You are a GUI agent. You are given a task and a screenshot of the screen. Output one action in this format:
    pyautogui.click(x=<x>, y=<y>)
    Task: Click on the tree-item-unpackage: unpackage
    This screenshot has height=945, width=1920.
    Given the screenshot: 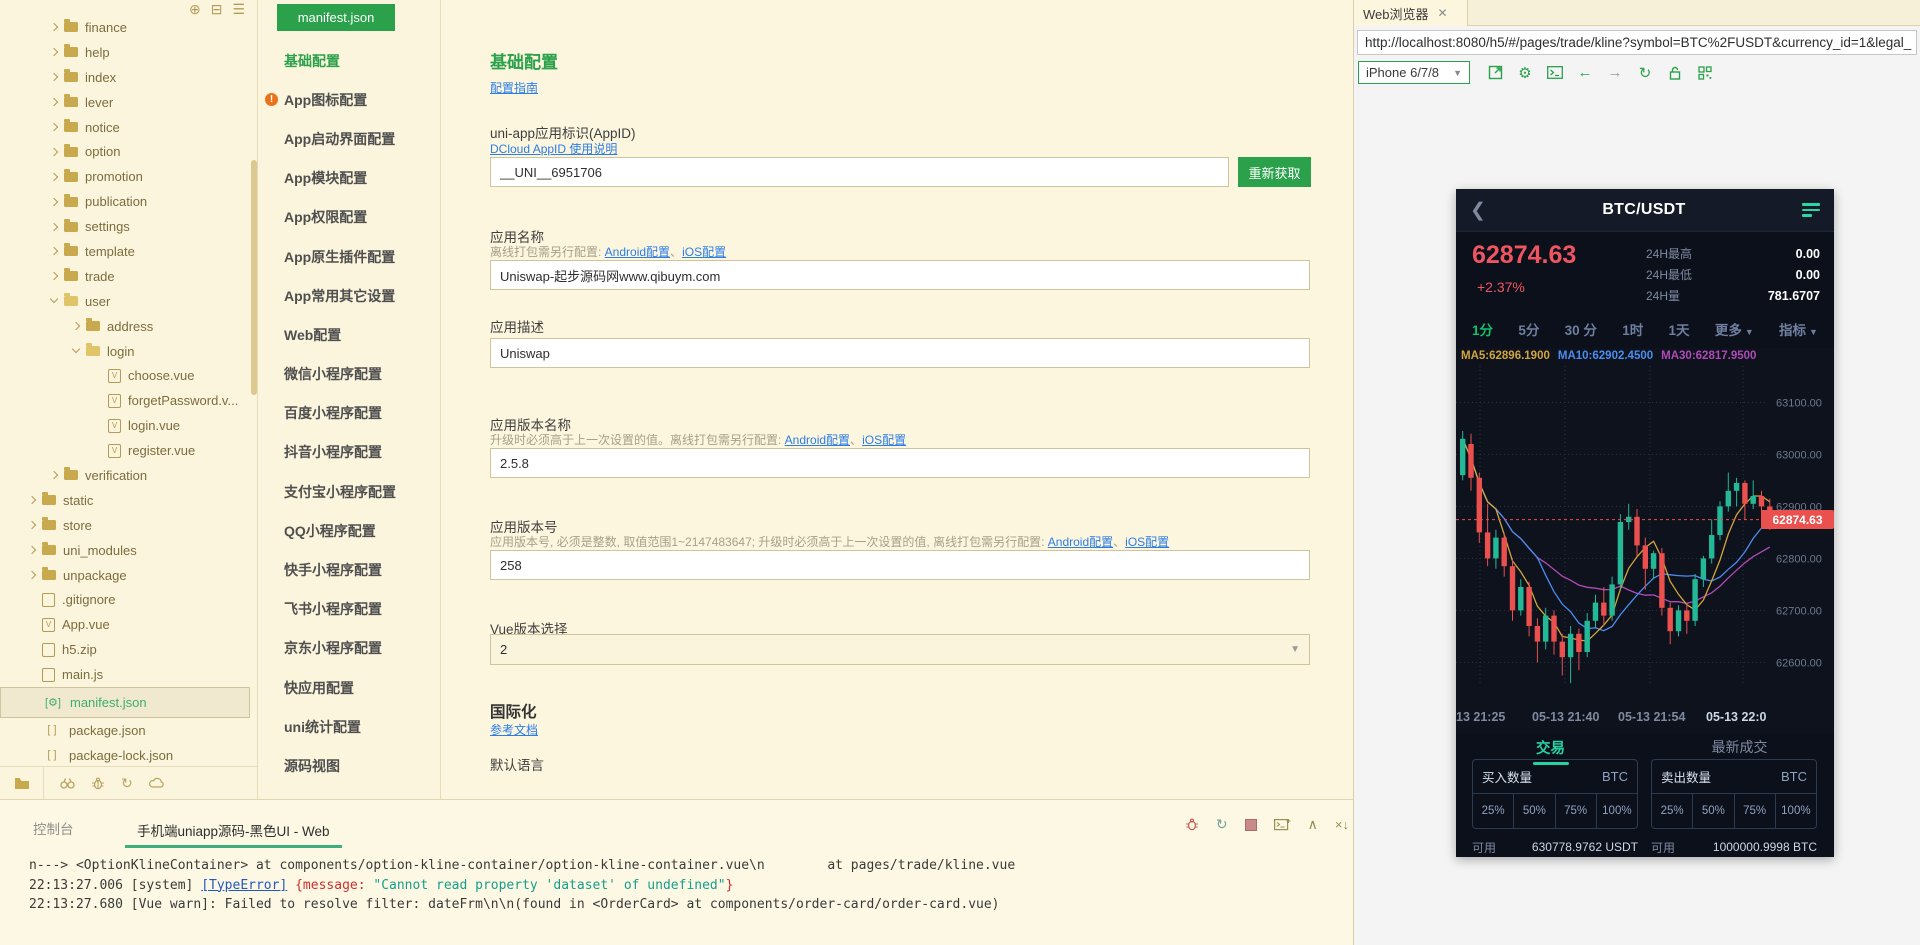 What is the action you would take?
    pyautogui.click(x=125, y=575)
    